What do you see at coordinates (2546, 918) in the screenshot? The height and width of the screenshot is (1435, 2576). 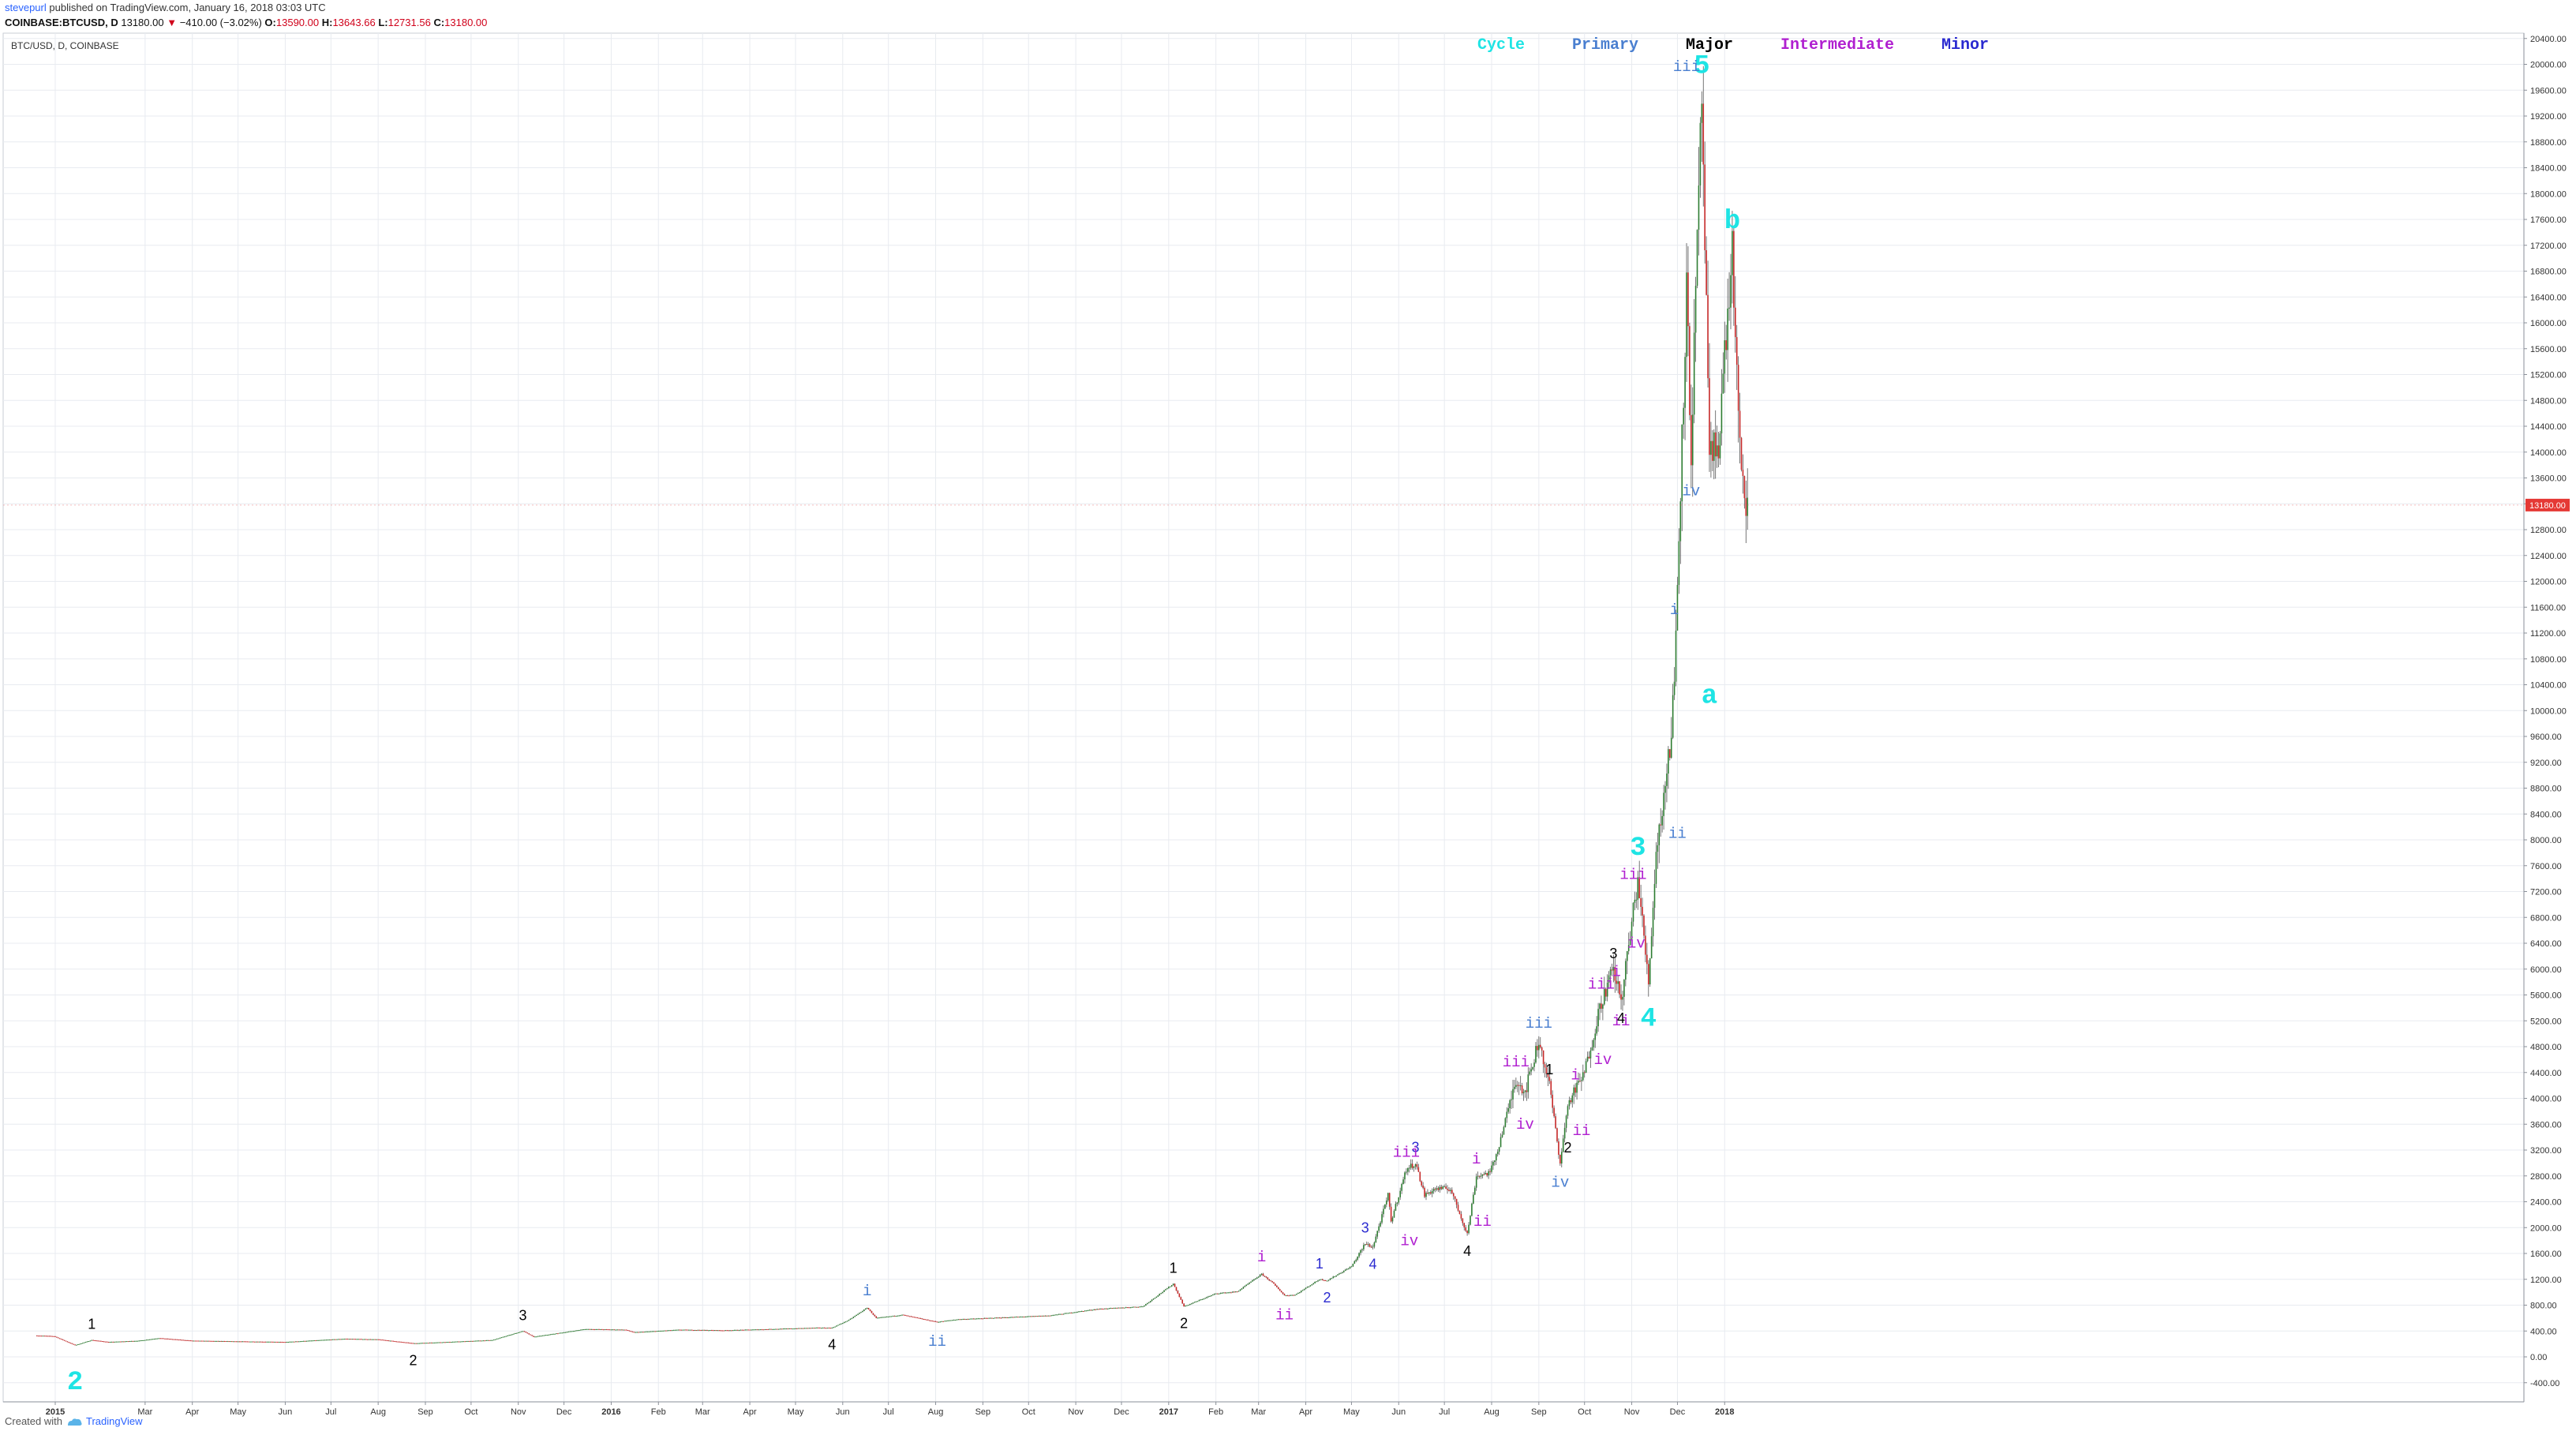 I see `y-tick-label: 6800.00` at bounding box center [2546, 918].